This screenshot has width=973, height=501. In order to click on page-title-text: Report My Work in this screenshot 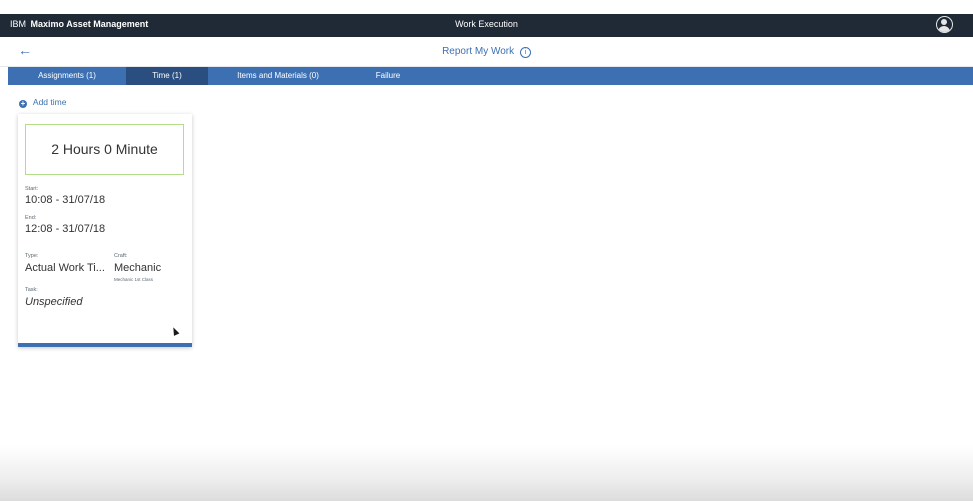, I will do `click(478, 51)`.